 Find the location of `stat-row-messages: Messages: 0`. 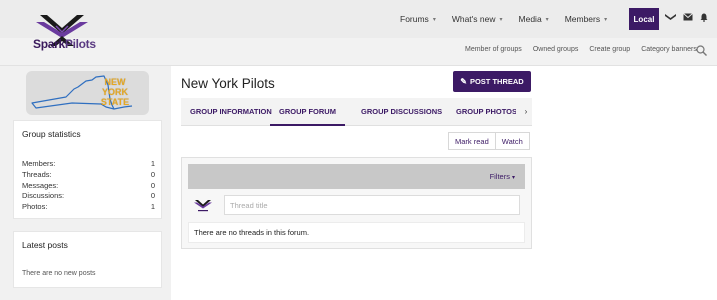

stat-row-messages: Messages: 0 is located at coordinates (88, 186).